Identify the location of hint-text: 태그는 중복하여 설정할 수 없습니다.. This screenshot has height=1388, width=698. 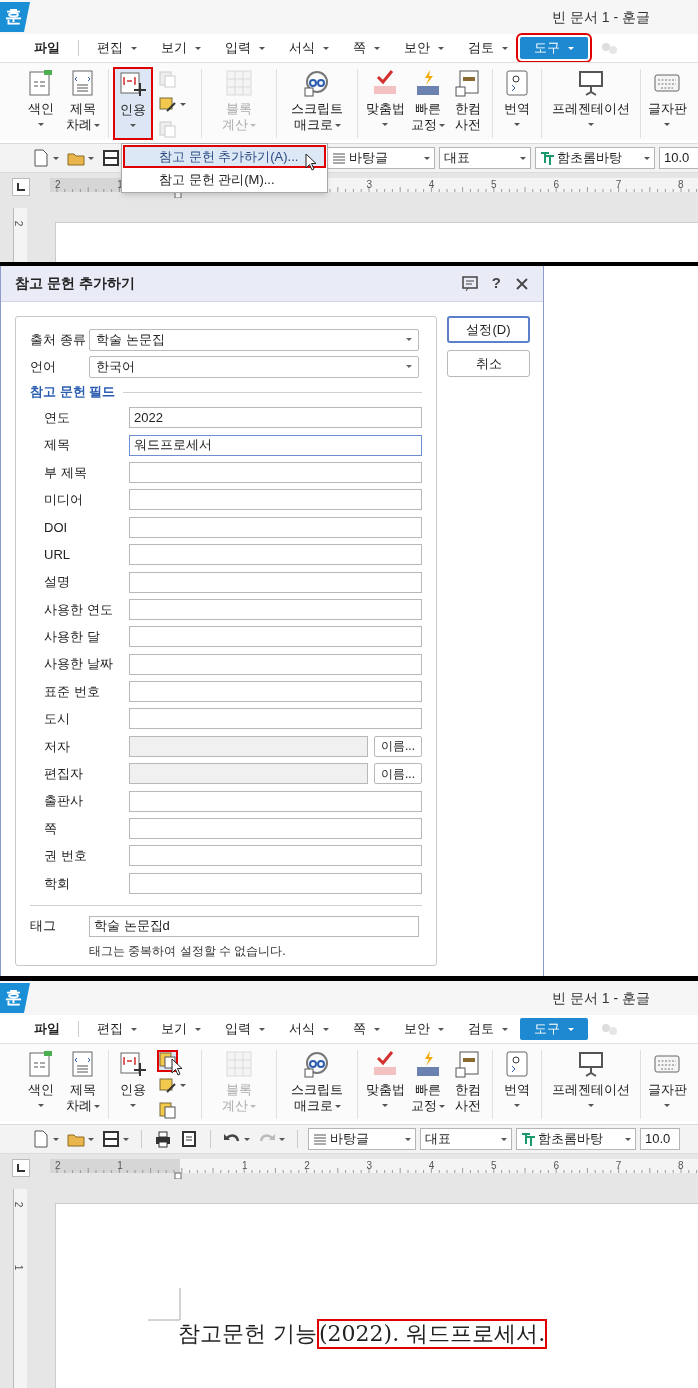
(187, 952).